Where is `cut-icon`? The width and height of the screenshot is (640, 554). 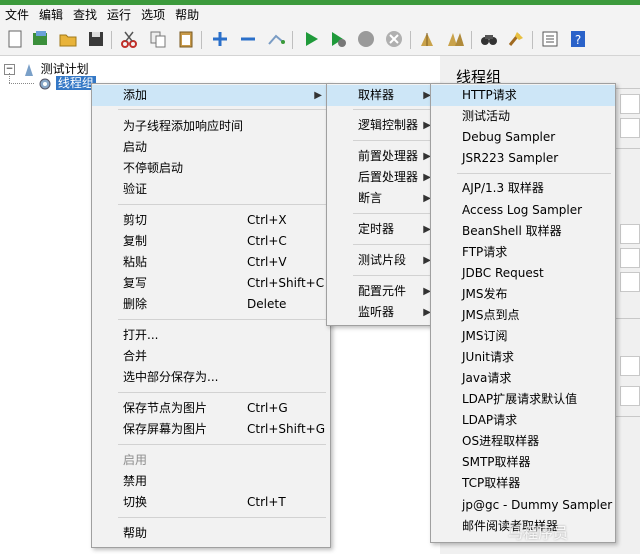 cut-icon is located at coordinates (129, 39).